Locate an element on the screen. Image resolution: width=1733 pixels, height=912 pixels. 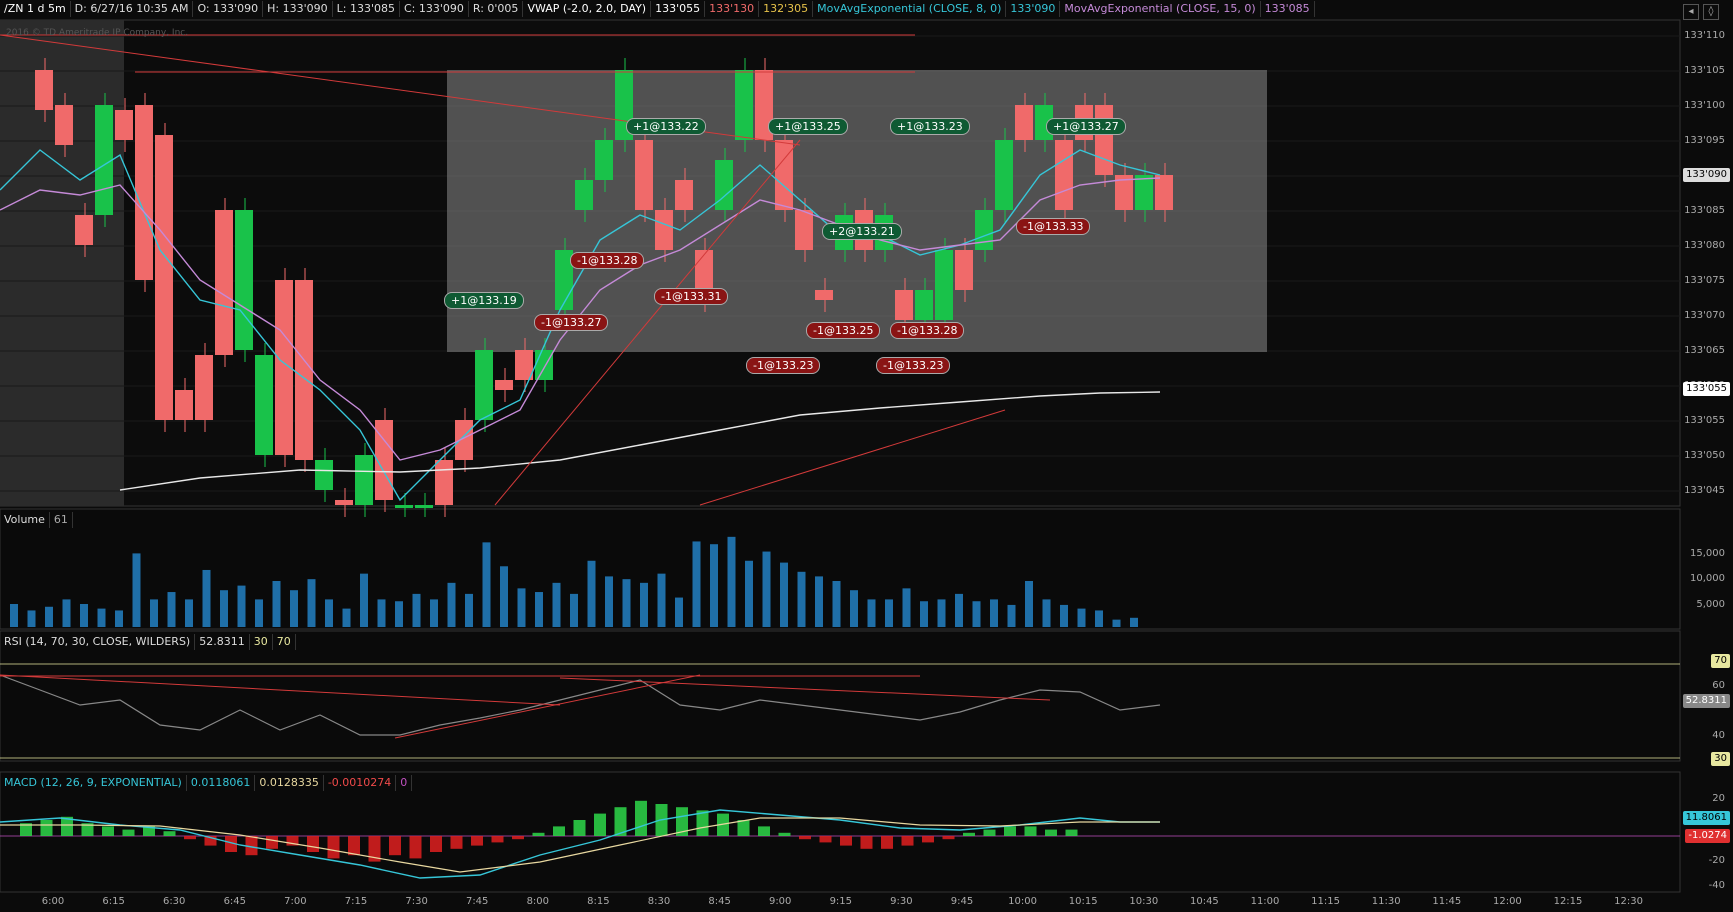
trade-marker-3: -1@133.28 is located at coordinates (607, 260).